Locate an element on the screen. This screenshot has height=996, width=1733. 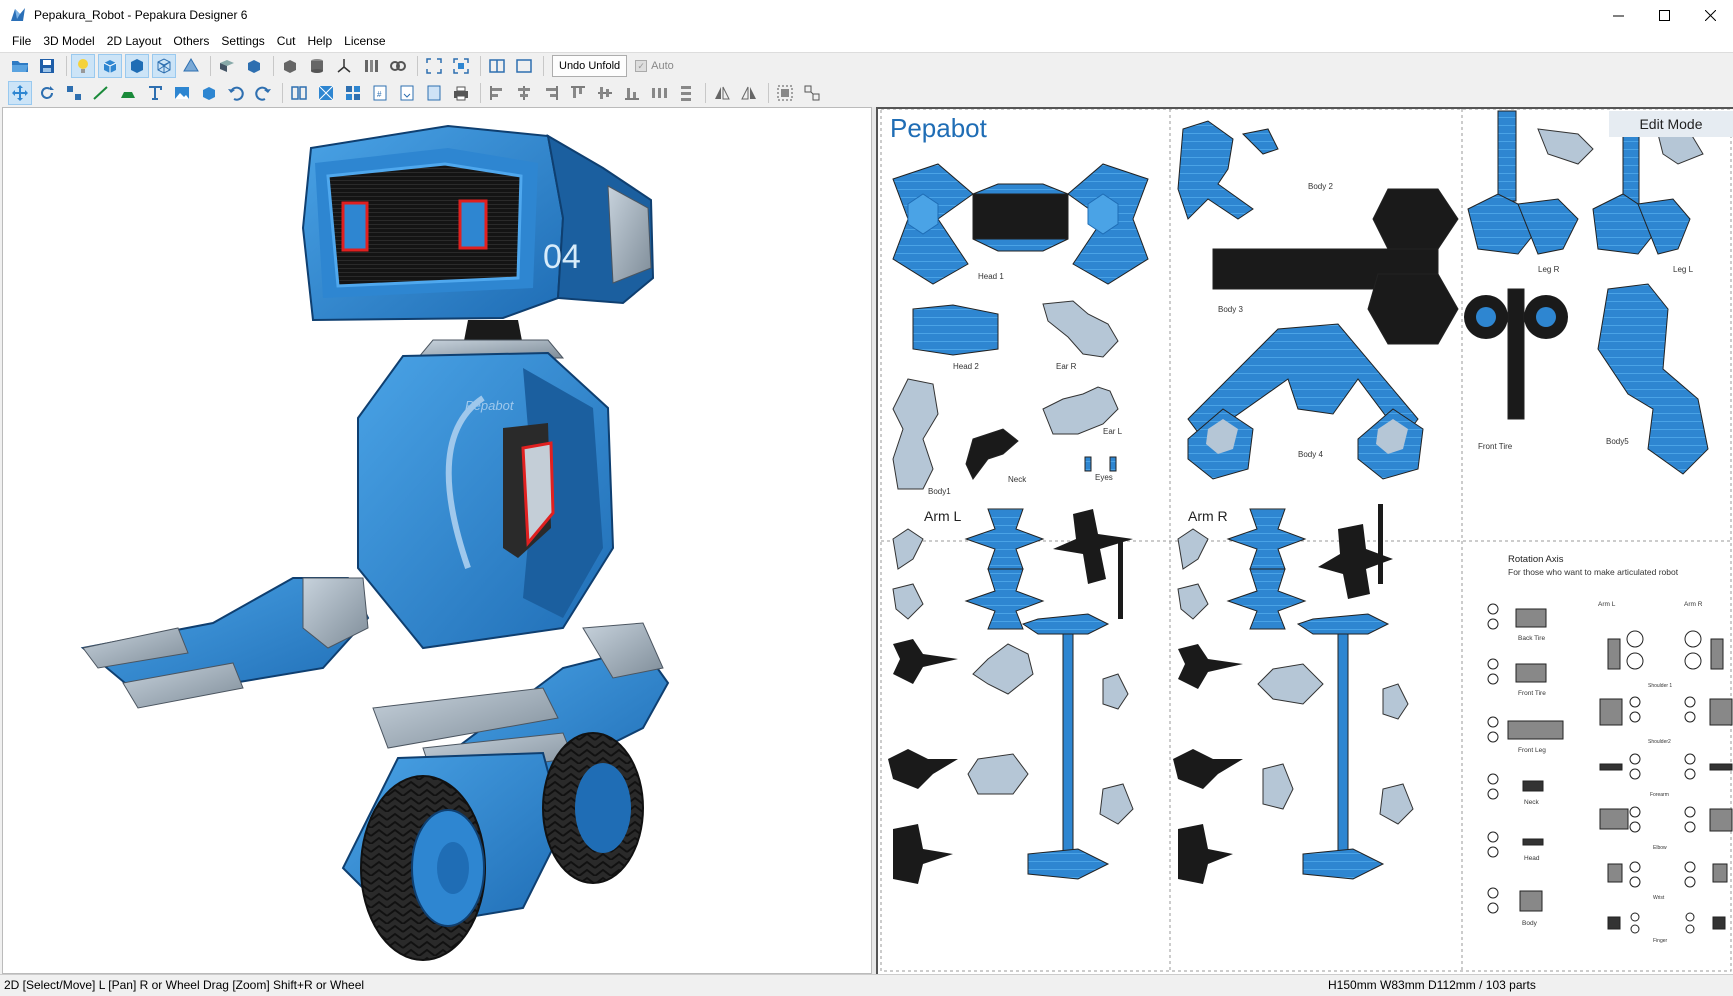
menu-others: Others is located at coordinates (191, 41).